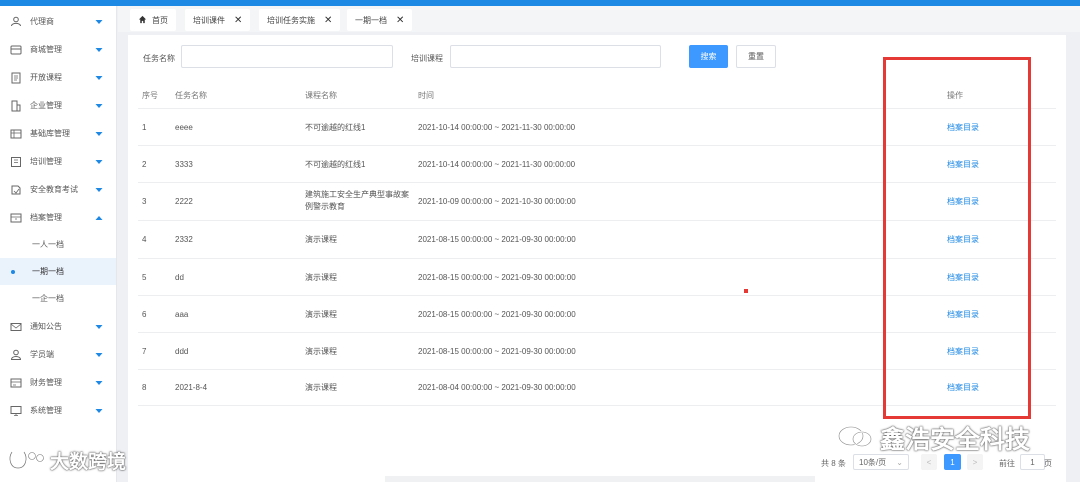 This screenshot has width=1080, height=482. What do you see at coordinates (899, 462) in the screenshot?
I see `chevron-down-icon: ⌄` at bounding box center [899, 462].